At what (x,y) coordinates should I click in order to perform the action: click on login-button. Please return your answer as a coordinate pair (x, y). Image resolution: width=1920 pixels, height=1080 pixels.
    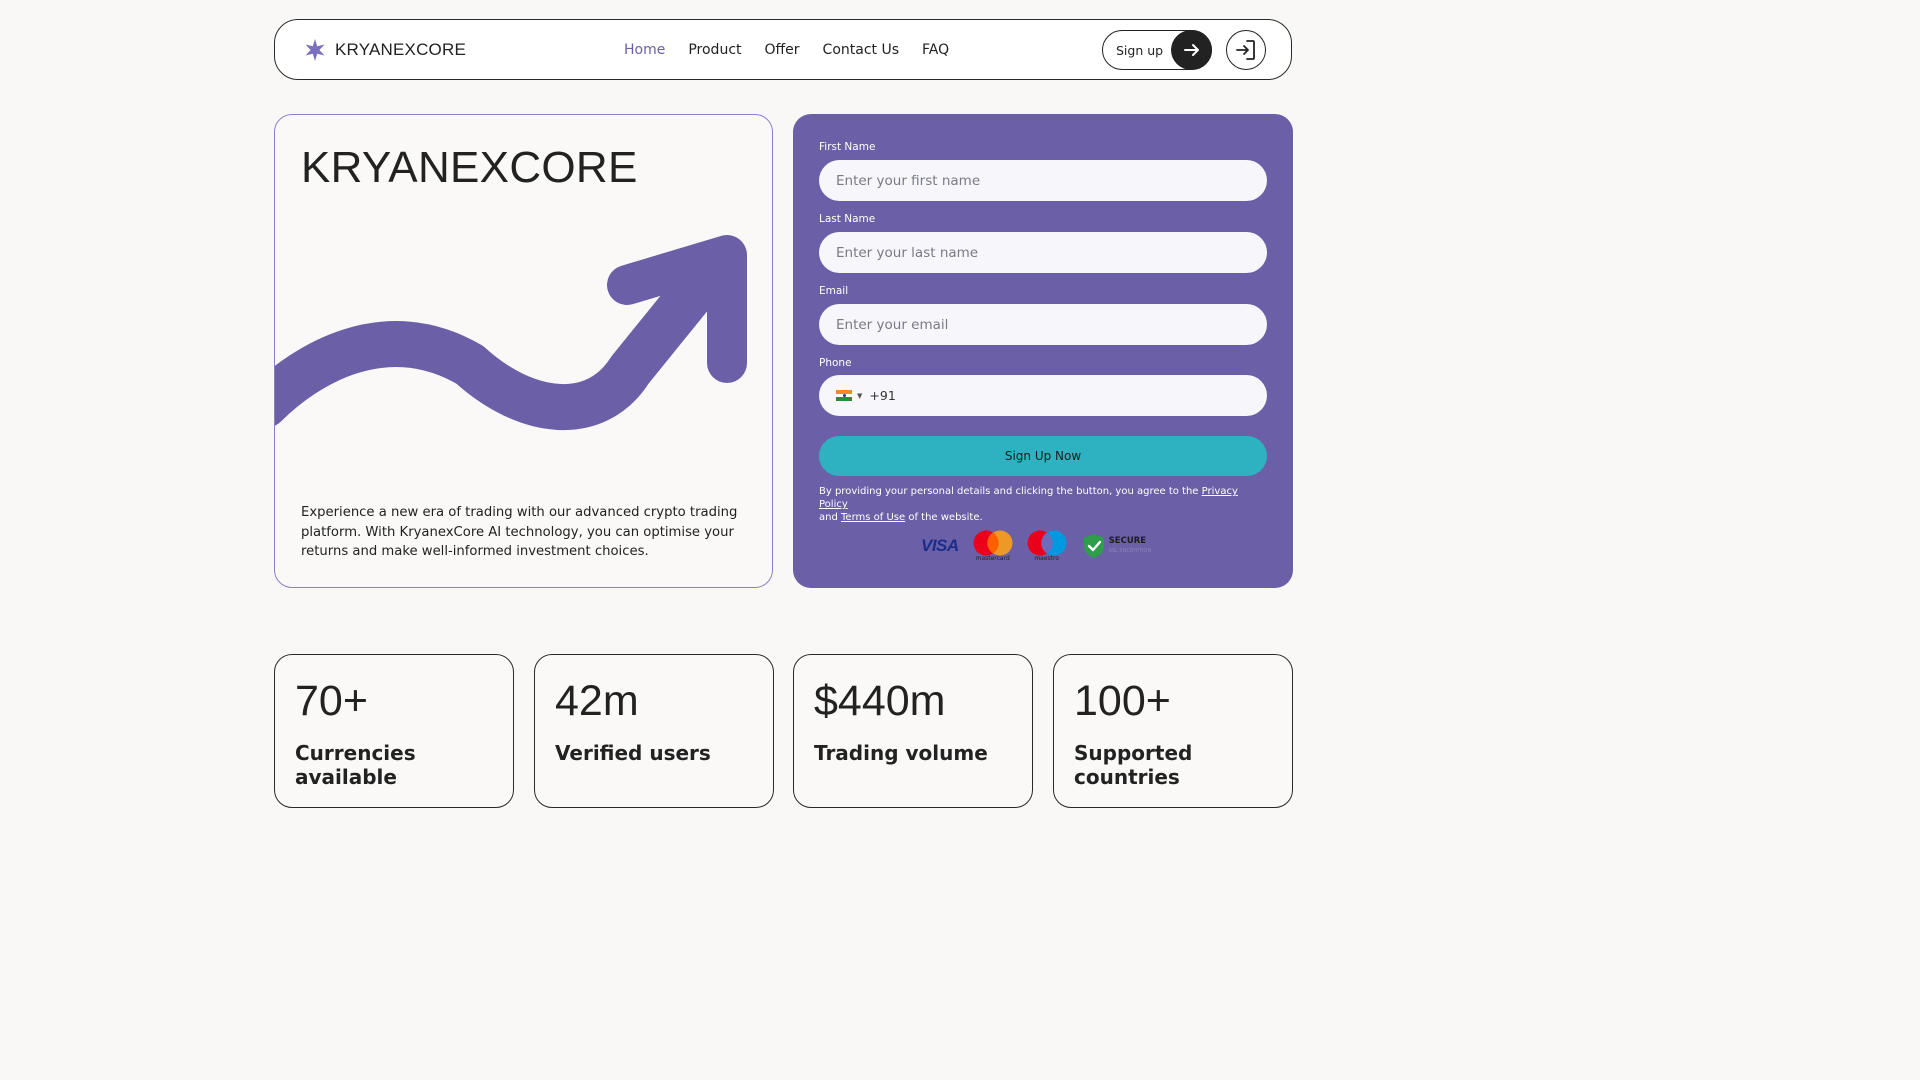
    Looking at the image, I should click on (1246, 50).